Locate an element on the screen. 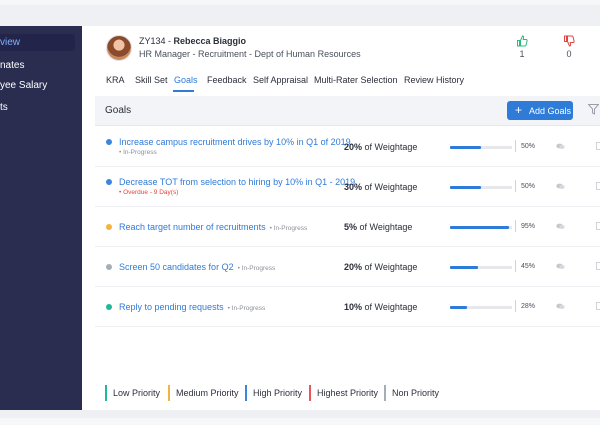 This screenshot has height=425, width=600. sidebar-item-label: view is located at coordinates (10, 42).